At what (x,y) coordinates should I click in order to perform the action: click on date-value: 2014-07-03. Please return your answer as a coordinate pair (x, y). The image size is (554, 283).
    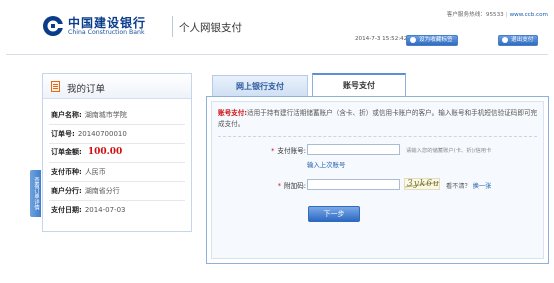
    Looking at the image, I should click on (105, 210).